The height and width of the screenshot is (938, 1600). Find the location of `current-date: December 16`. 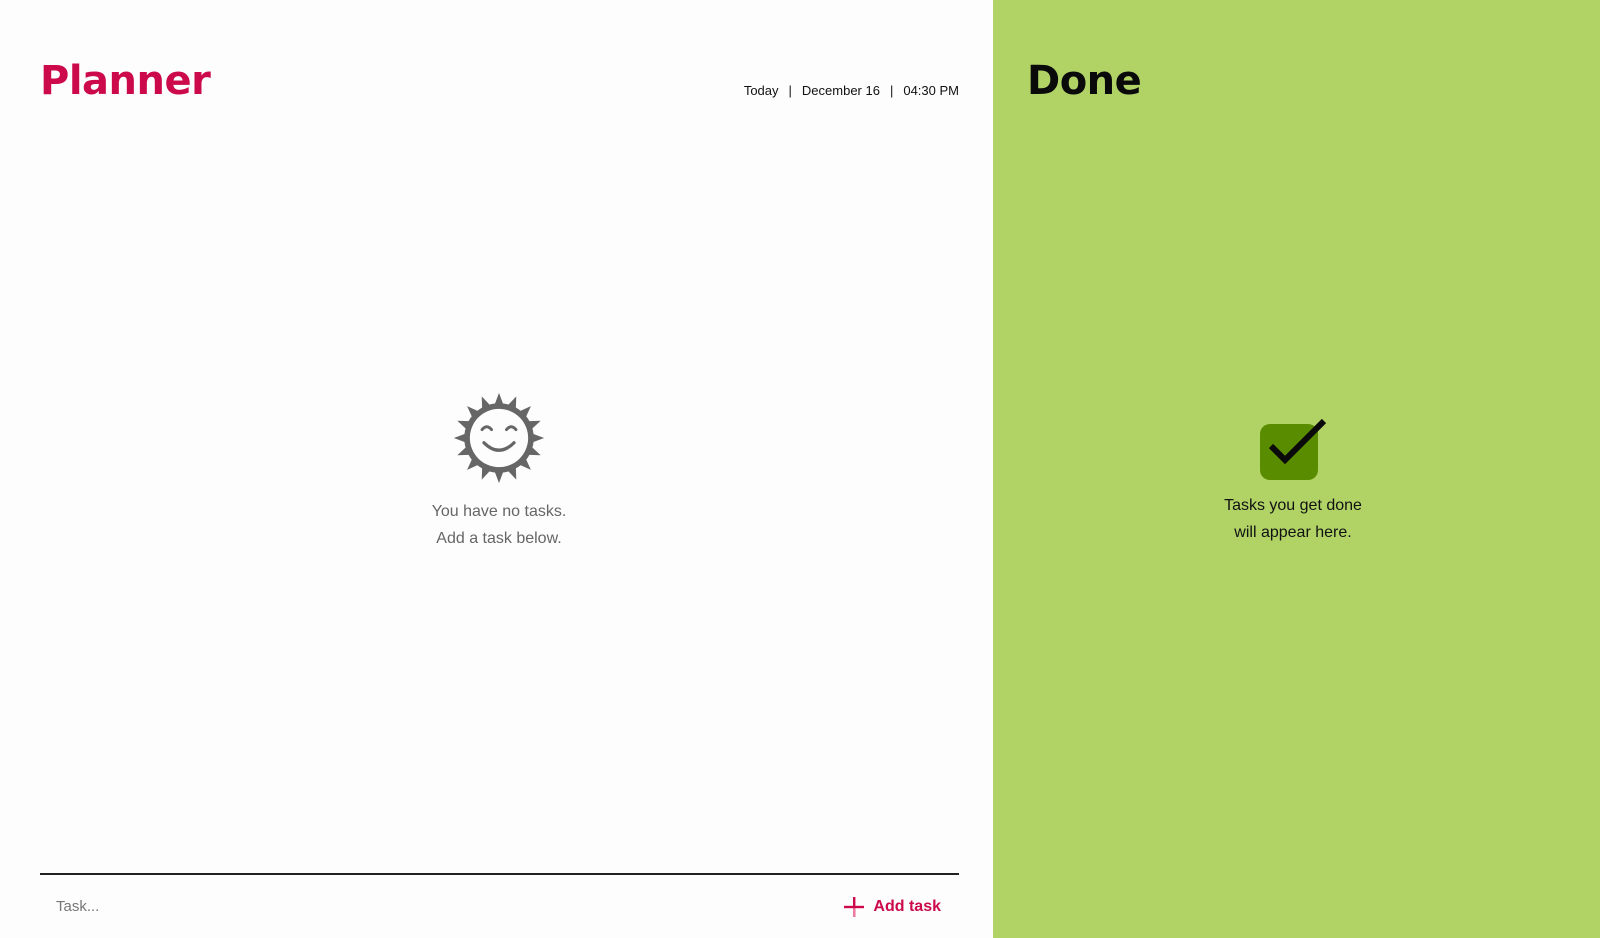

current-date: December 16 is located at coordinates (840, 90).